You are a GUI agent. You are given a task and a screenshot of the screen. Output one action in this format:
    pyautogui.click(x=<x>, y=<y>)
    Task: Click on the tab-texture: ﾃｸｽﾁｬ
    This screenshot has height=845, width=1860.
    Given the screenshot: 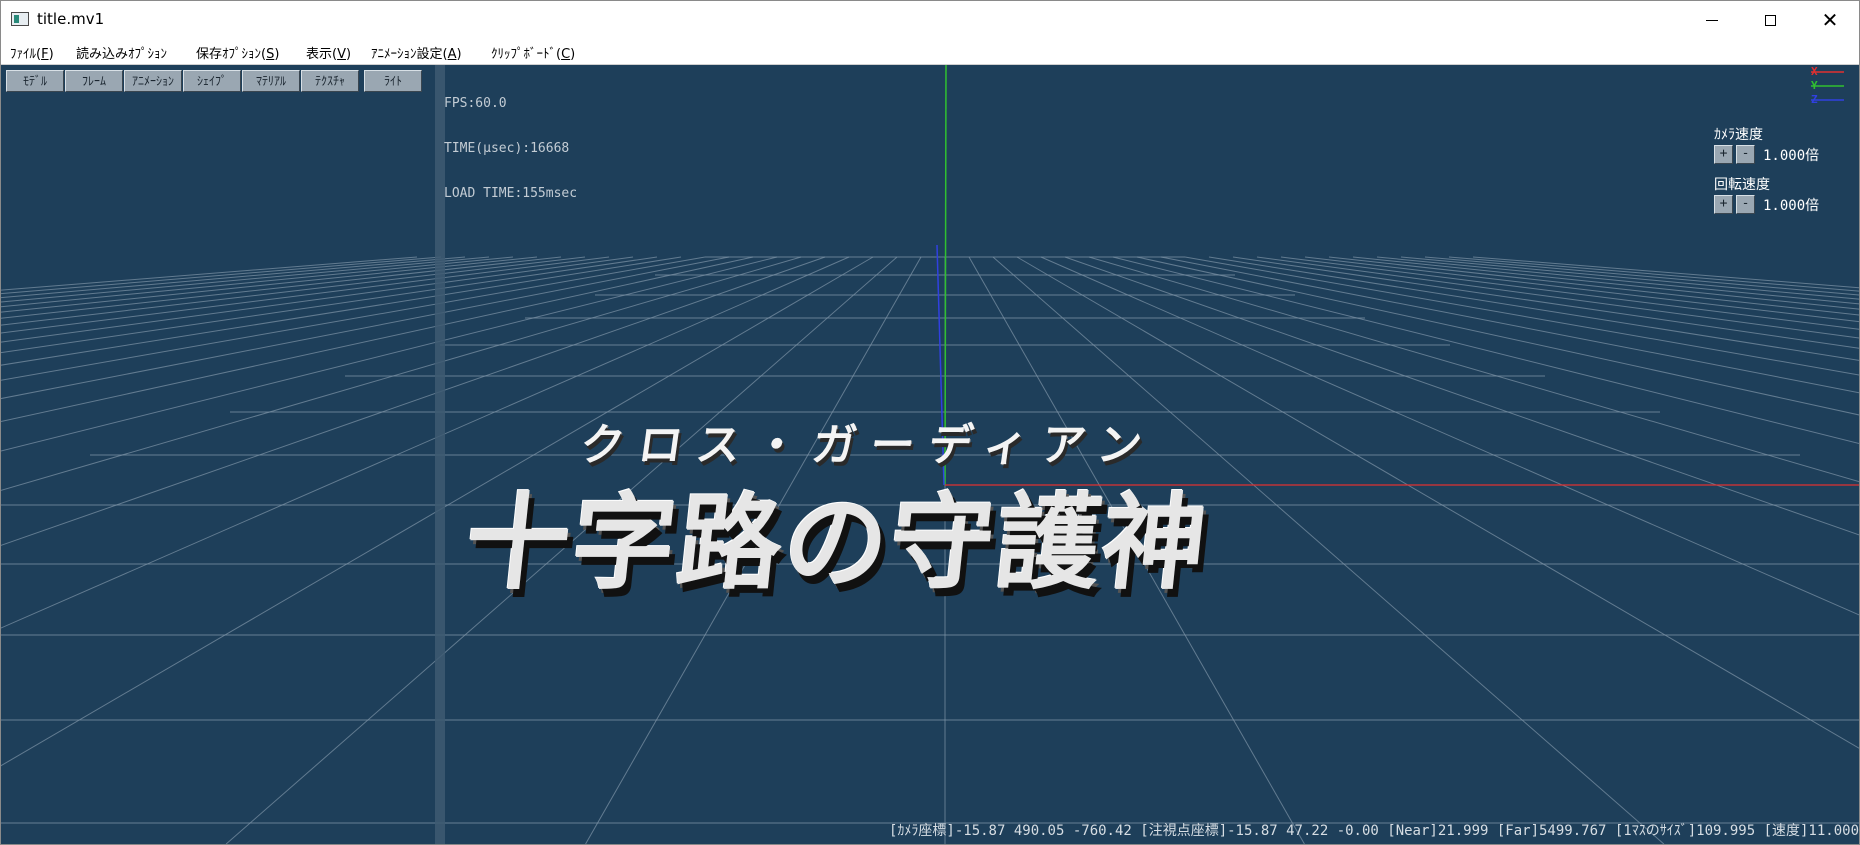 What is the action you would take?
    pyautogui.click(x=330, y=81)
    